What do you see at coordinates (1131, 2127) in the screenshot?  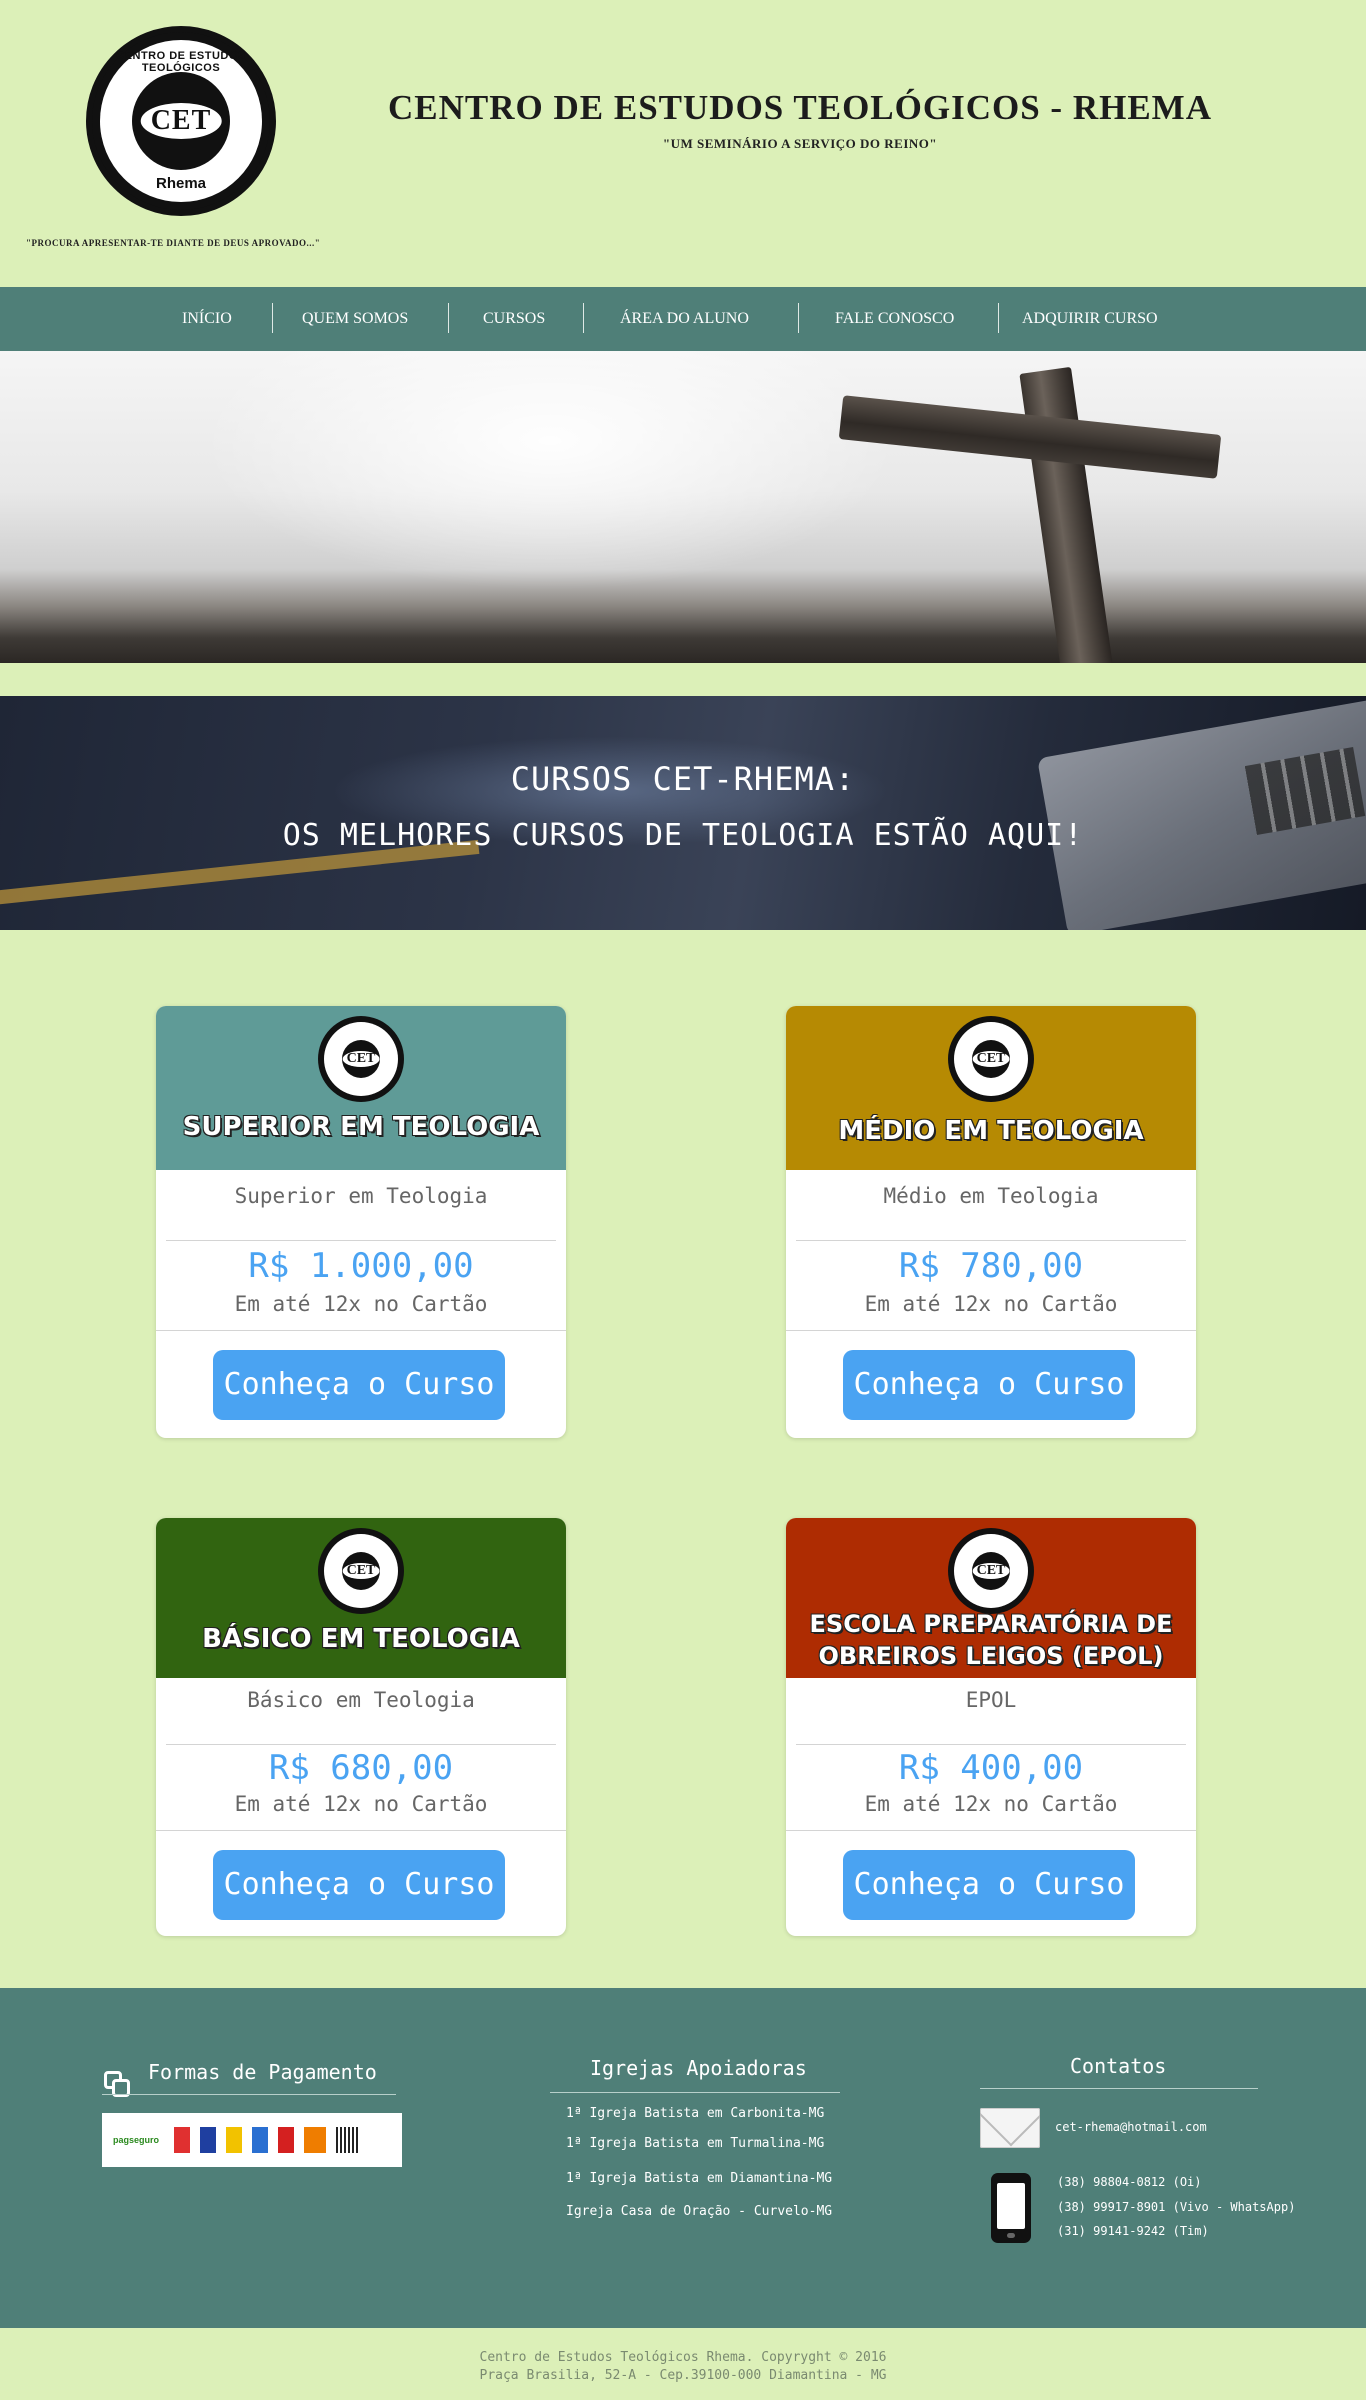 I see `contact-email: cet-rhema@hotmail.com` at bounding box center [1131, 2127].